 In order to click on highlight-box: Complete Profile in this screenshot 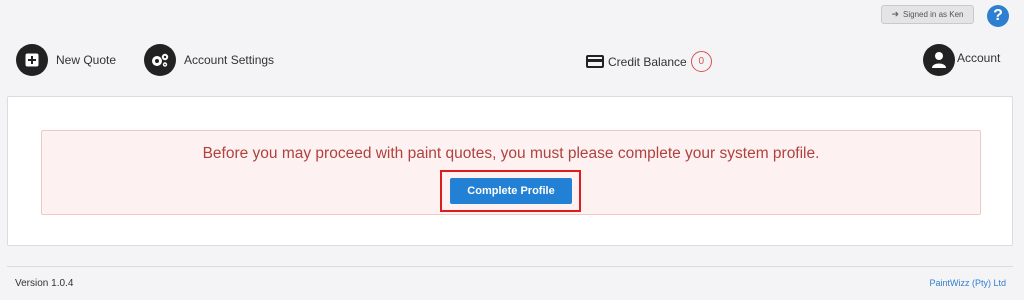, I will do `click(510, 191)`.